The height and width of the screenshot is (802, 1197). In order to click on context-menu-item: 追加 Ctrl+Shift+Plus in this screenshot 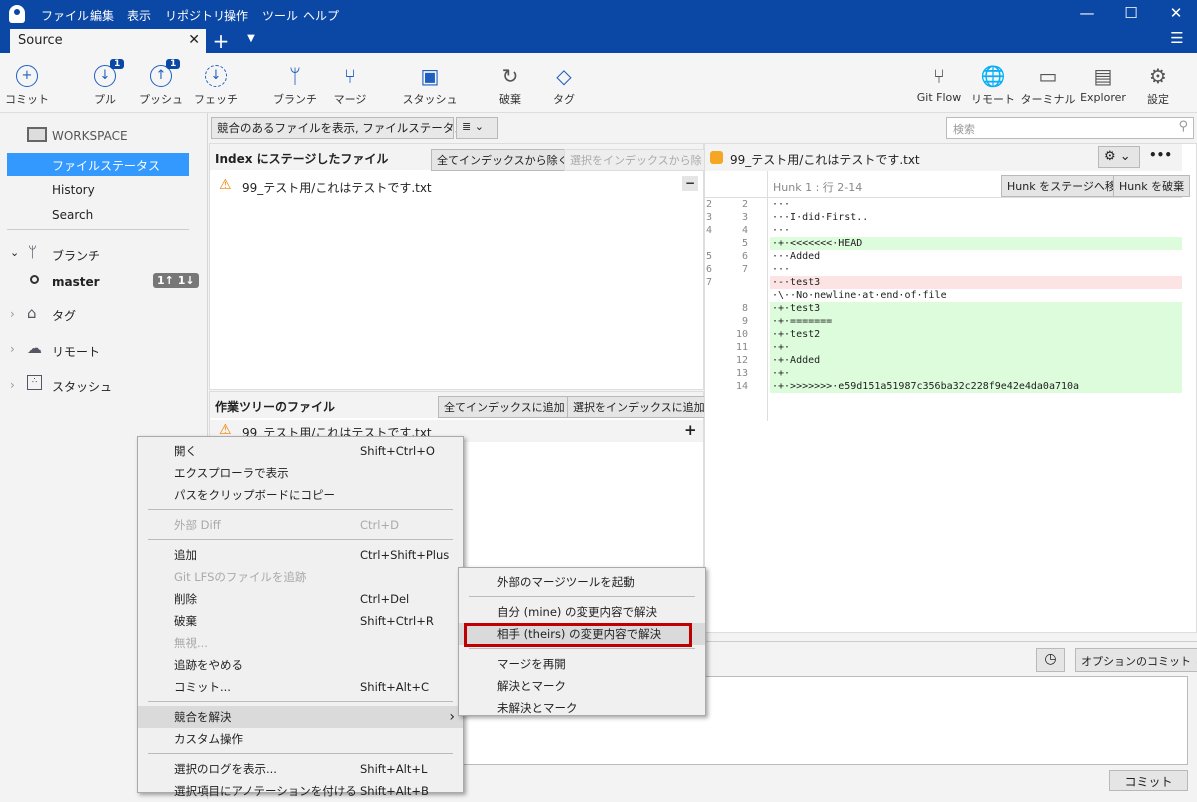, I will do `click(300, 555)`.